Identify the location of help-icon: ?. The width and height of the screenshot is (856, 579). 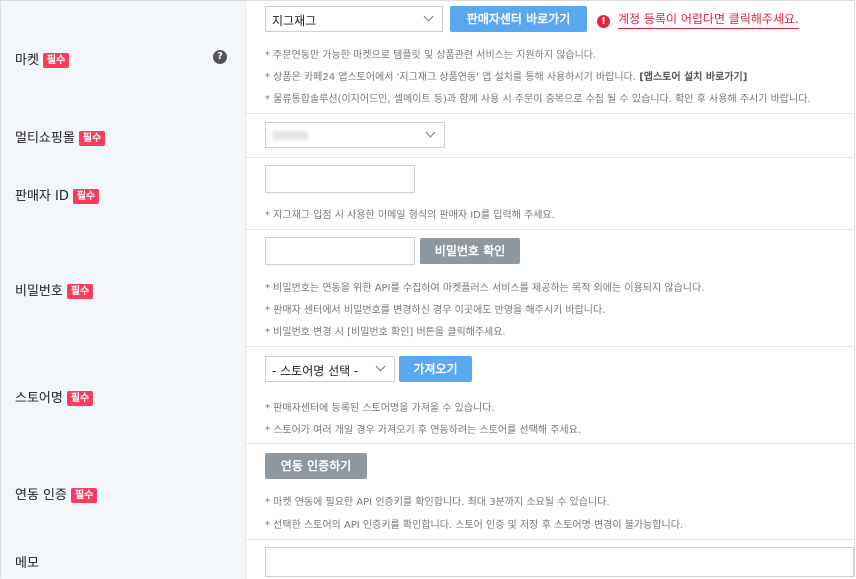
(220, 57).